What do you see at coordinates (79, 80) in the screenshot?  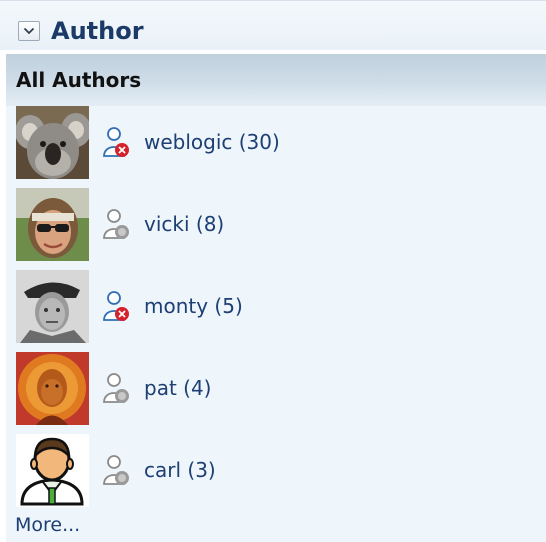 I see `section-title: All Authors` at bounding box center [79, 80].